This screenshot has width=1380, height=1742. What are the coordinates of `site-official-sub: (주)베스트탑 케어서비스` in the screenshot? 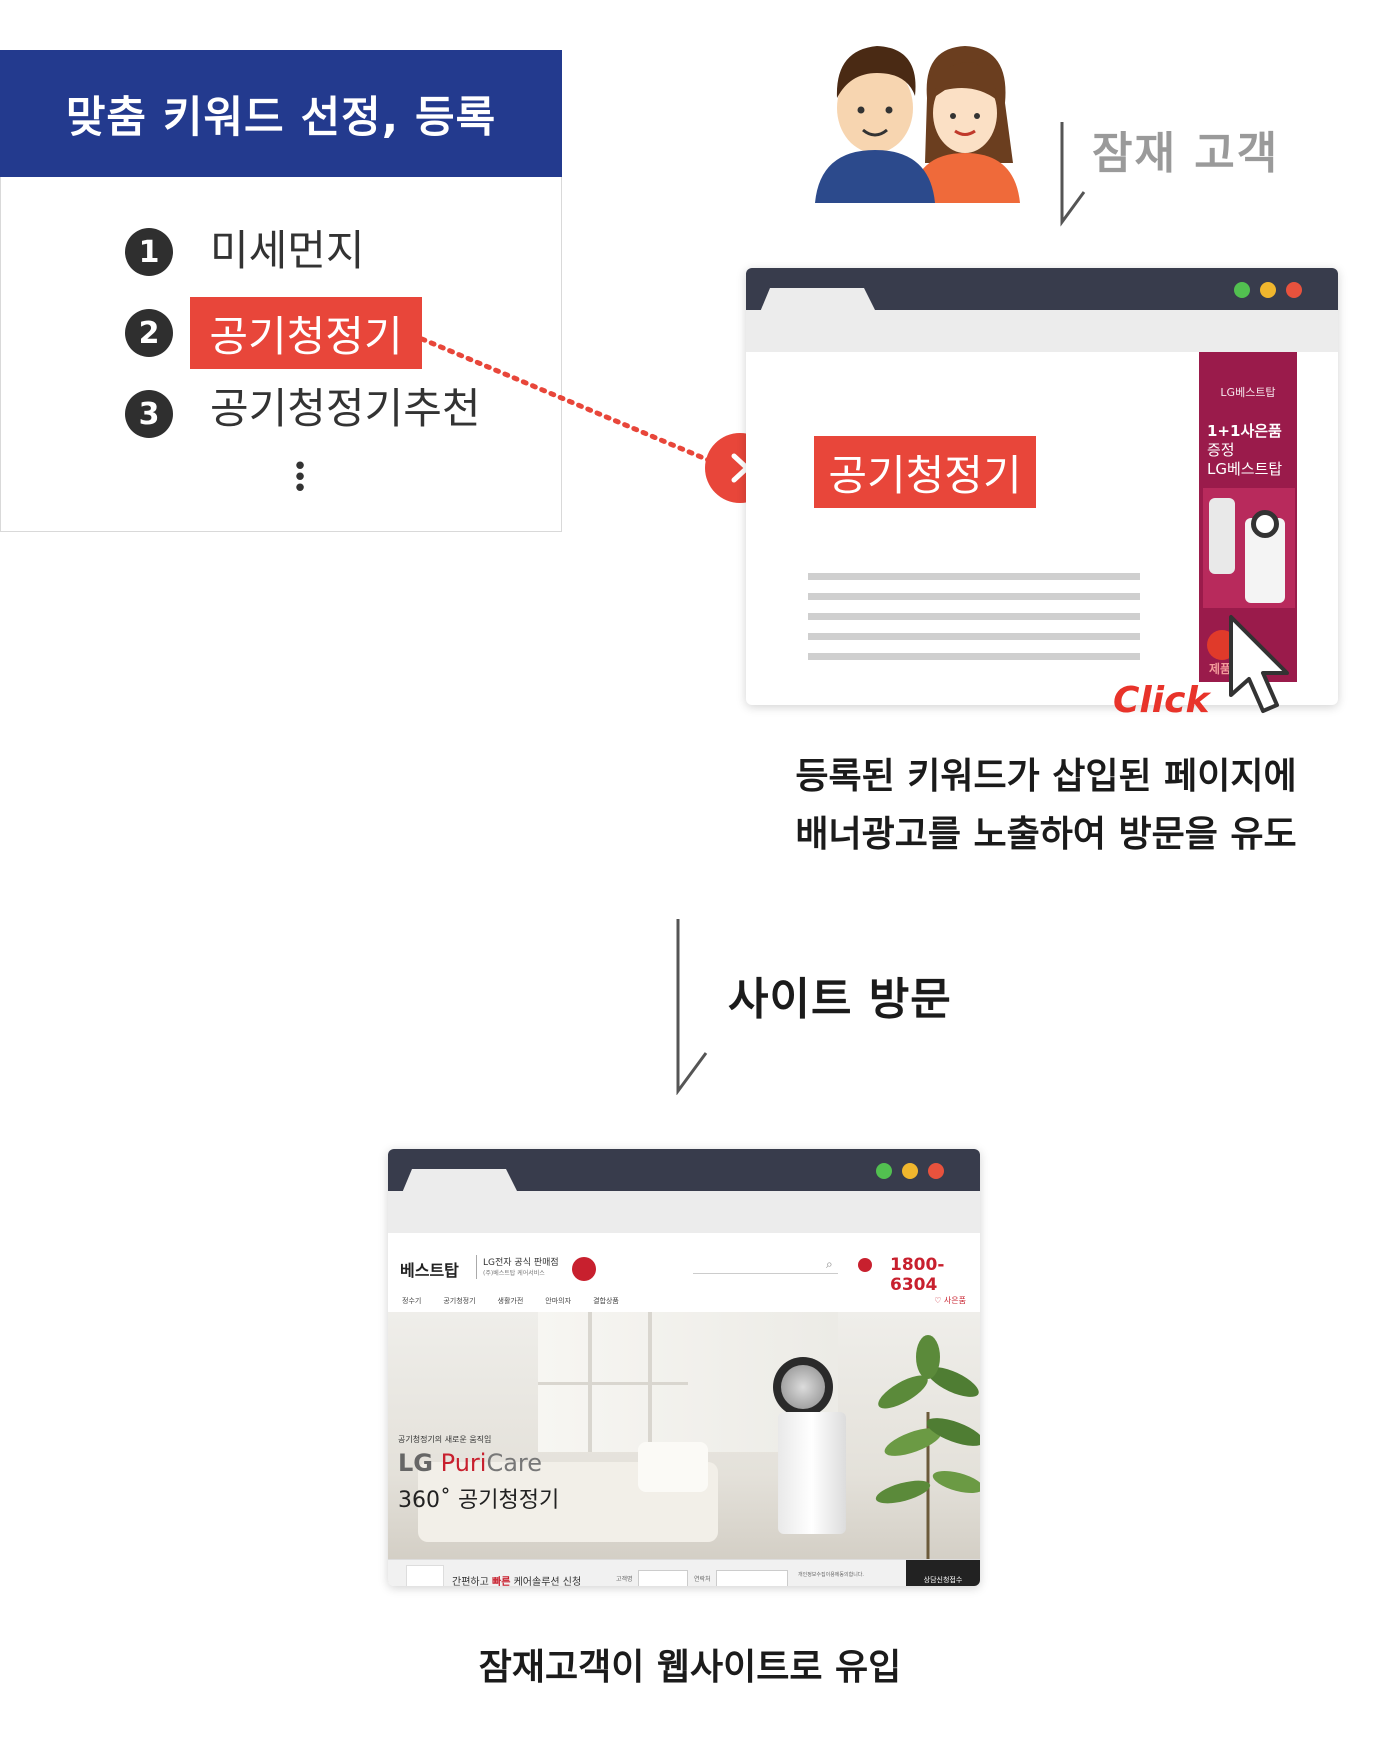 It's located at (514, 1273).